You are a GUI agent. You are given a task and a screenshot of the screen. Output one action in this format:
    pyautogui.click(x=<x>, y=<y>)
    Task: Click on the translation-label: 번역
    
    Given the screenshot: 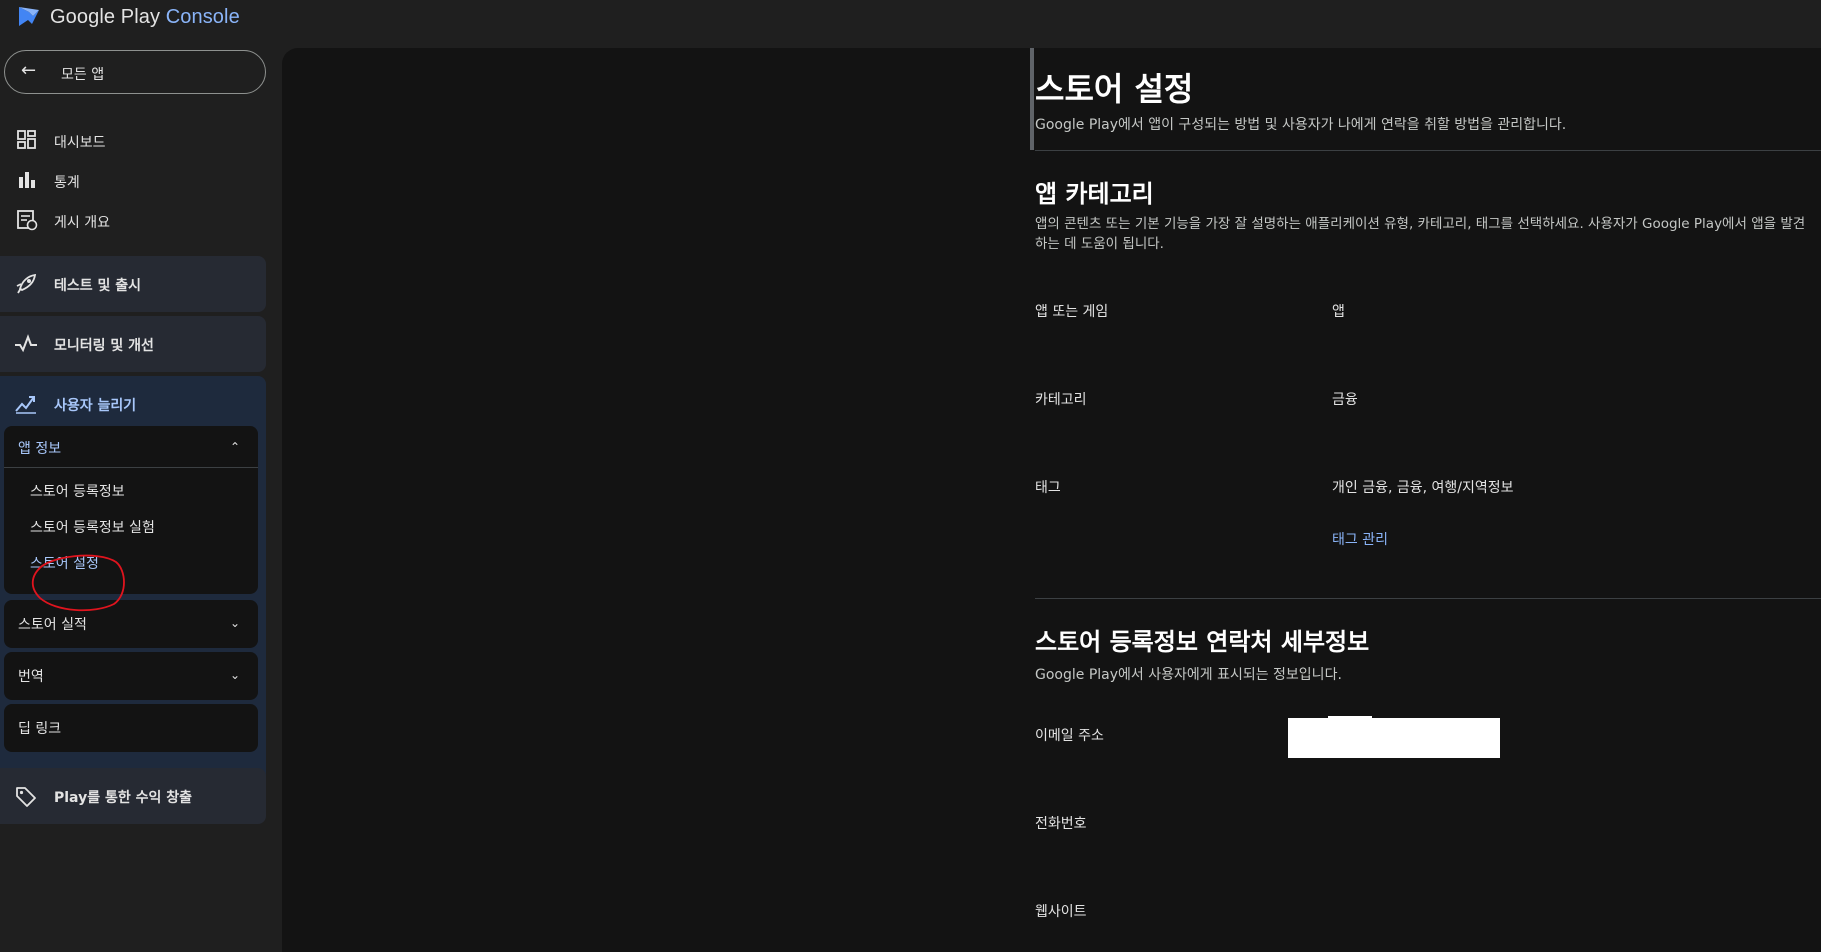 What is the action you would take?
    pyautogui.click(x=31, y=677)
    